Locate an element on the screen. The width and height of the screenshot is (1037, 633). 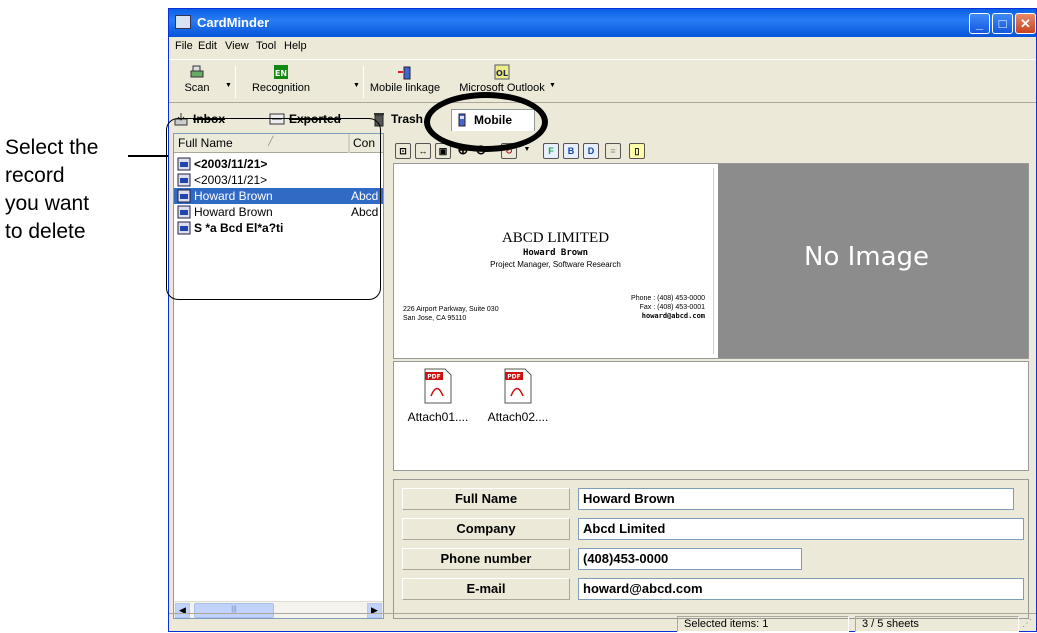
scan-label: Scan is located at coordinates (197, 88).